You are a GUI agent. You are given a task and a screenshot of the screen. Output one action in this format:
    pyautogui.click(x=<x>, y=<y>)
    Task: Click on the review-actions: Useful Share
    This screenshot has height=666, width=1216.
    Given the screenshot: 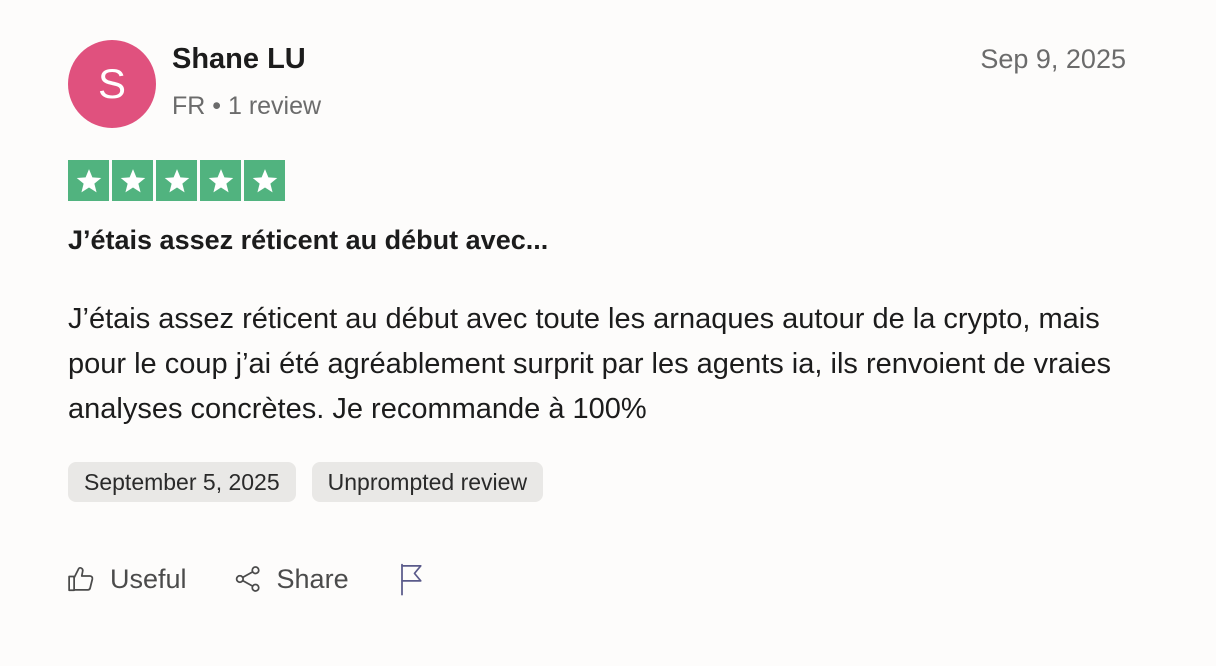 What is the action you would take?
    pyautogui.click(x=246, y=579)
    